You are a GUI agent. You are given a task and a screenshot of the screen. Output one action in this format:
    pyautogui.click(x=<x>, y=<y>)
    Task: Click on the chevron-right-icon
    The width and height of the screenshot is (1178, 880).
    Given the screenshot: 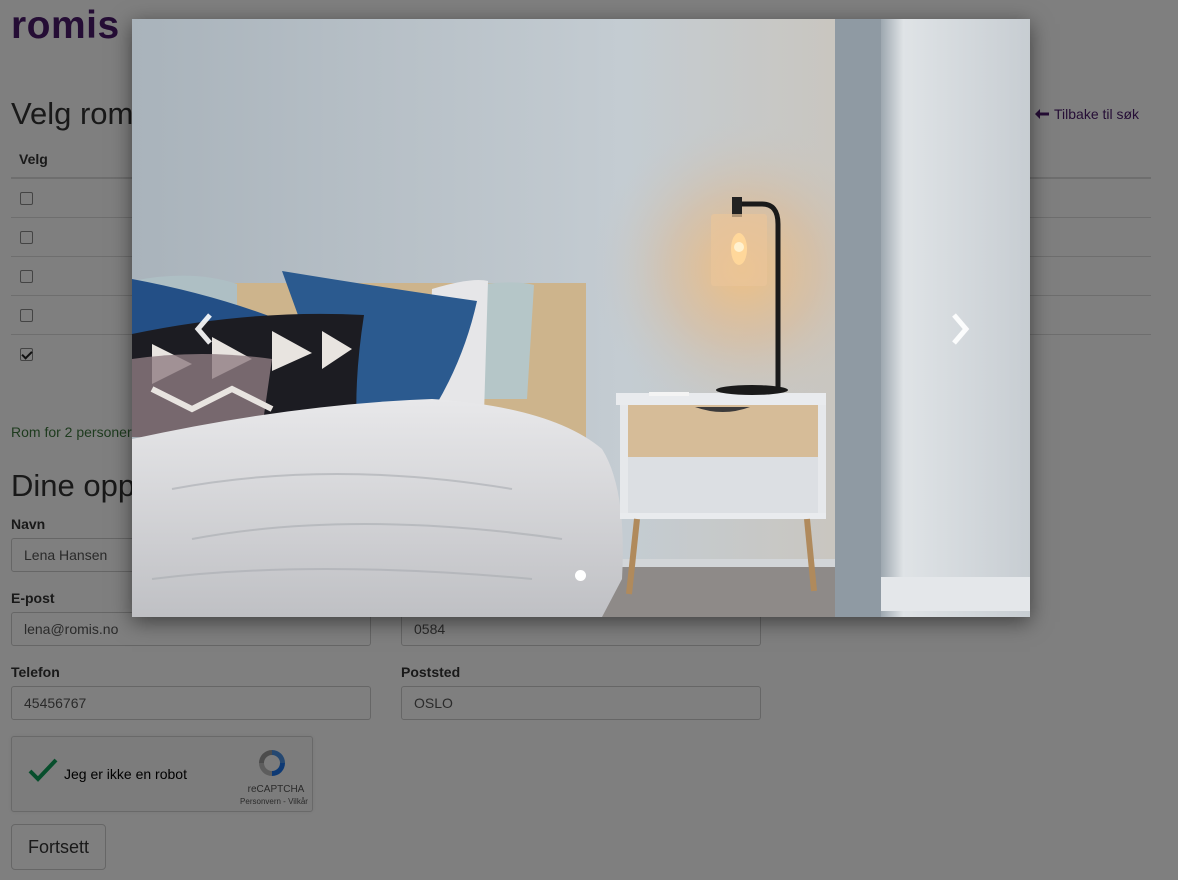 What is the action you would take?
    pyautogui.click(x=961, y=329)
    